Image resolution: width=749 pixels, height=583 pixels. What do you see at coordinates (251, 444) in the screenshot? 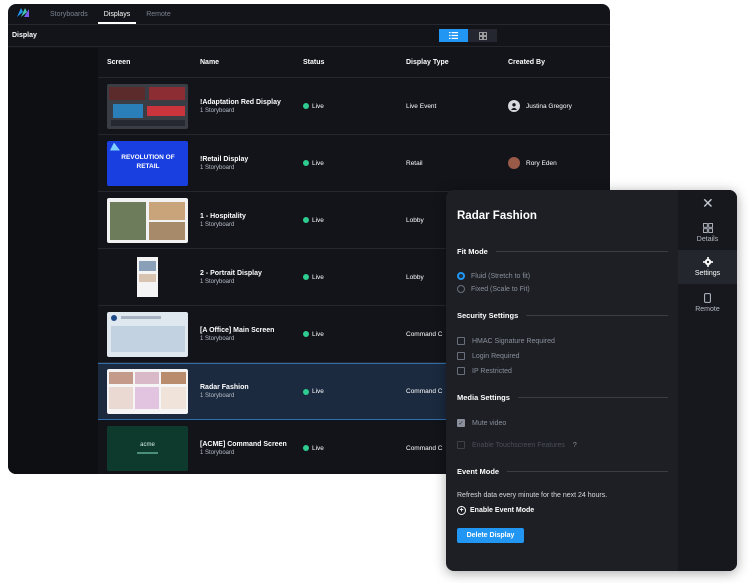
I see `display-name: [ACME] Command Screen` at bounding box center [251, 444].